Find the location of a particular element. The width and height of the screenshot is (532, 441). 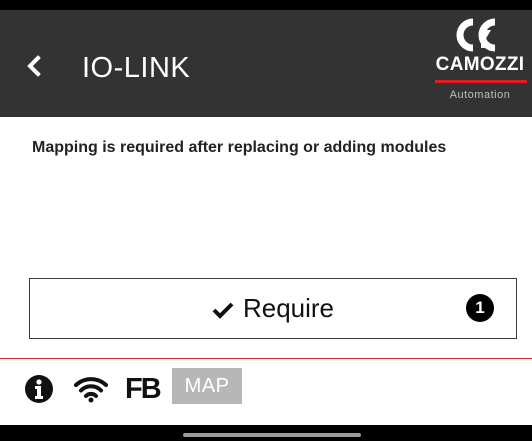

logo-brand: CAMOZZI is located at coordinates (480, 64).